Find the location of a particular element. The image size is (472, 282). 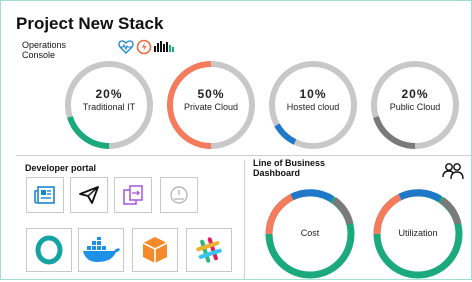

gauge-percent: 10% is located at coordinates (313, 94).